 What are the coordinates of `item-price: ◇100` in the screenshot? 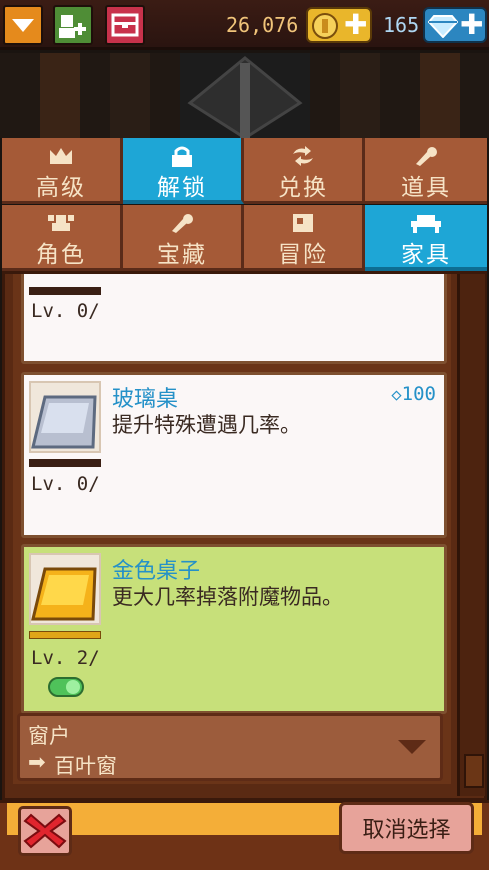 It's located at (413, 394).